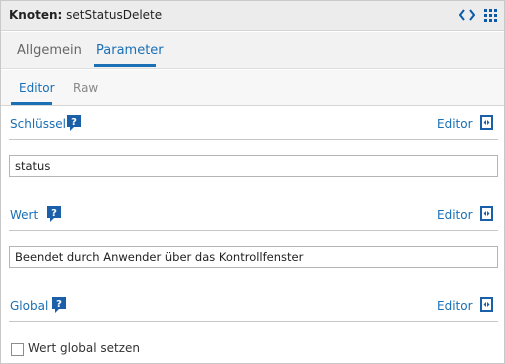  What do you see at coordinates (37, 88) in the screenshot?
I see `subtab-editor: Editor` at bounding box center [37, 88].